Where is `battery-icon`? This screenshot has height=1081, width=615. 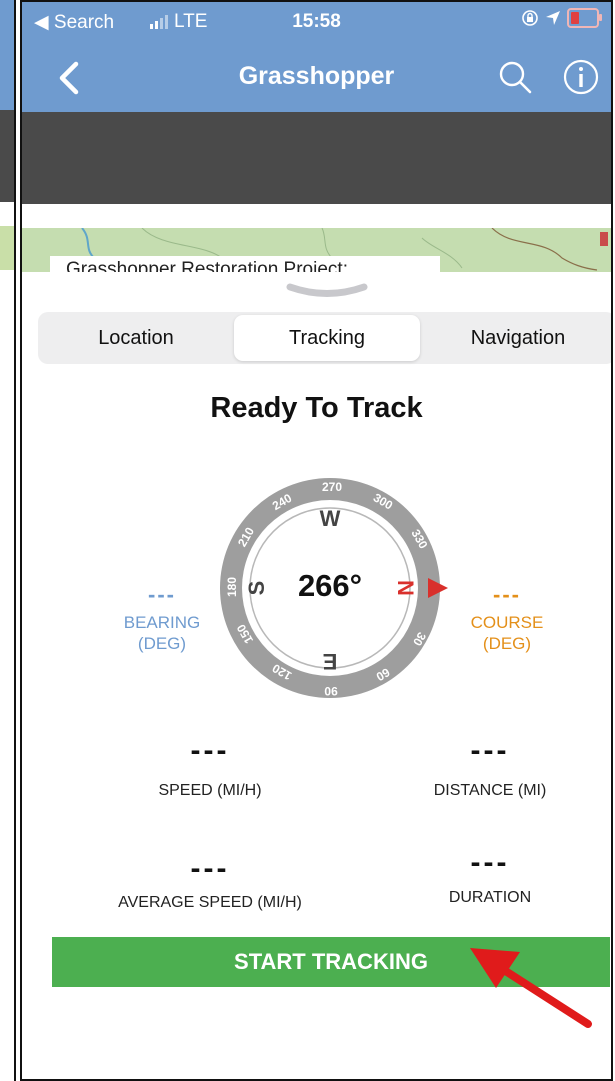 battery-icon is located at coordinates (584, 18).